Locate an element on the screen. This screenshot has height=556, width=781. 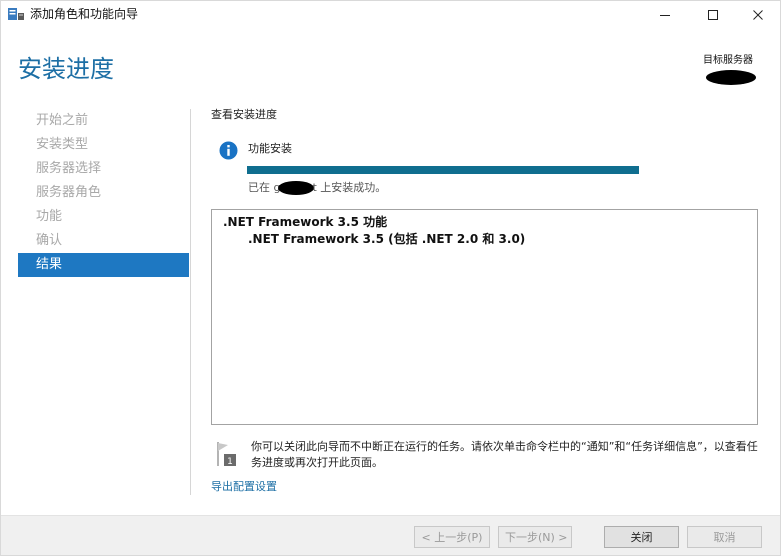
nav-item-label: 安装类型 is located at coordinates (62, 144).